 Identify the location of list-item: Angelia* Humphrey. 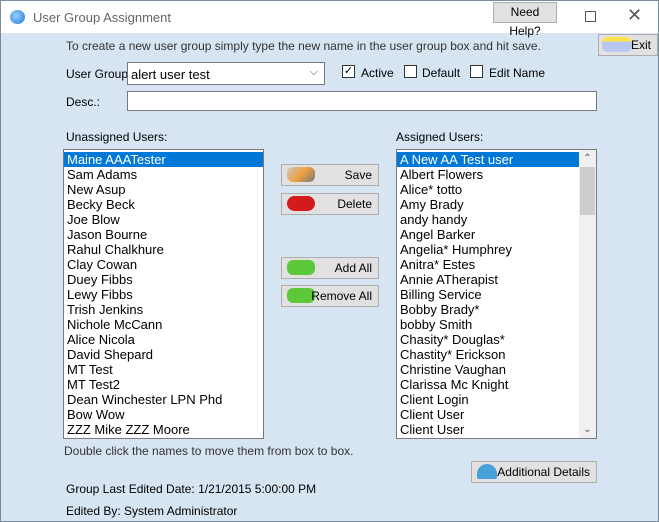
(488, 249).